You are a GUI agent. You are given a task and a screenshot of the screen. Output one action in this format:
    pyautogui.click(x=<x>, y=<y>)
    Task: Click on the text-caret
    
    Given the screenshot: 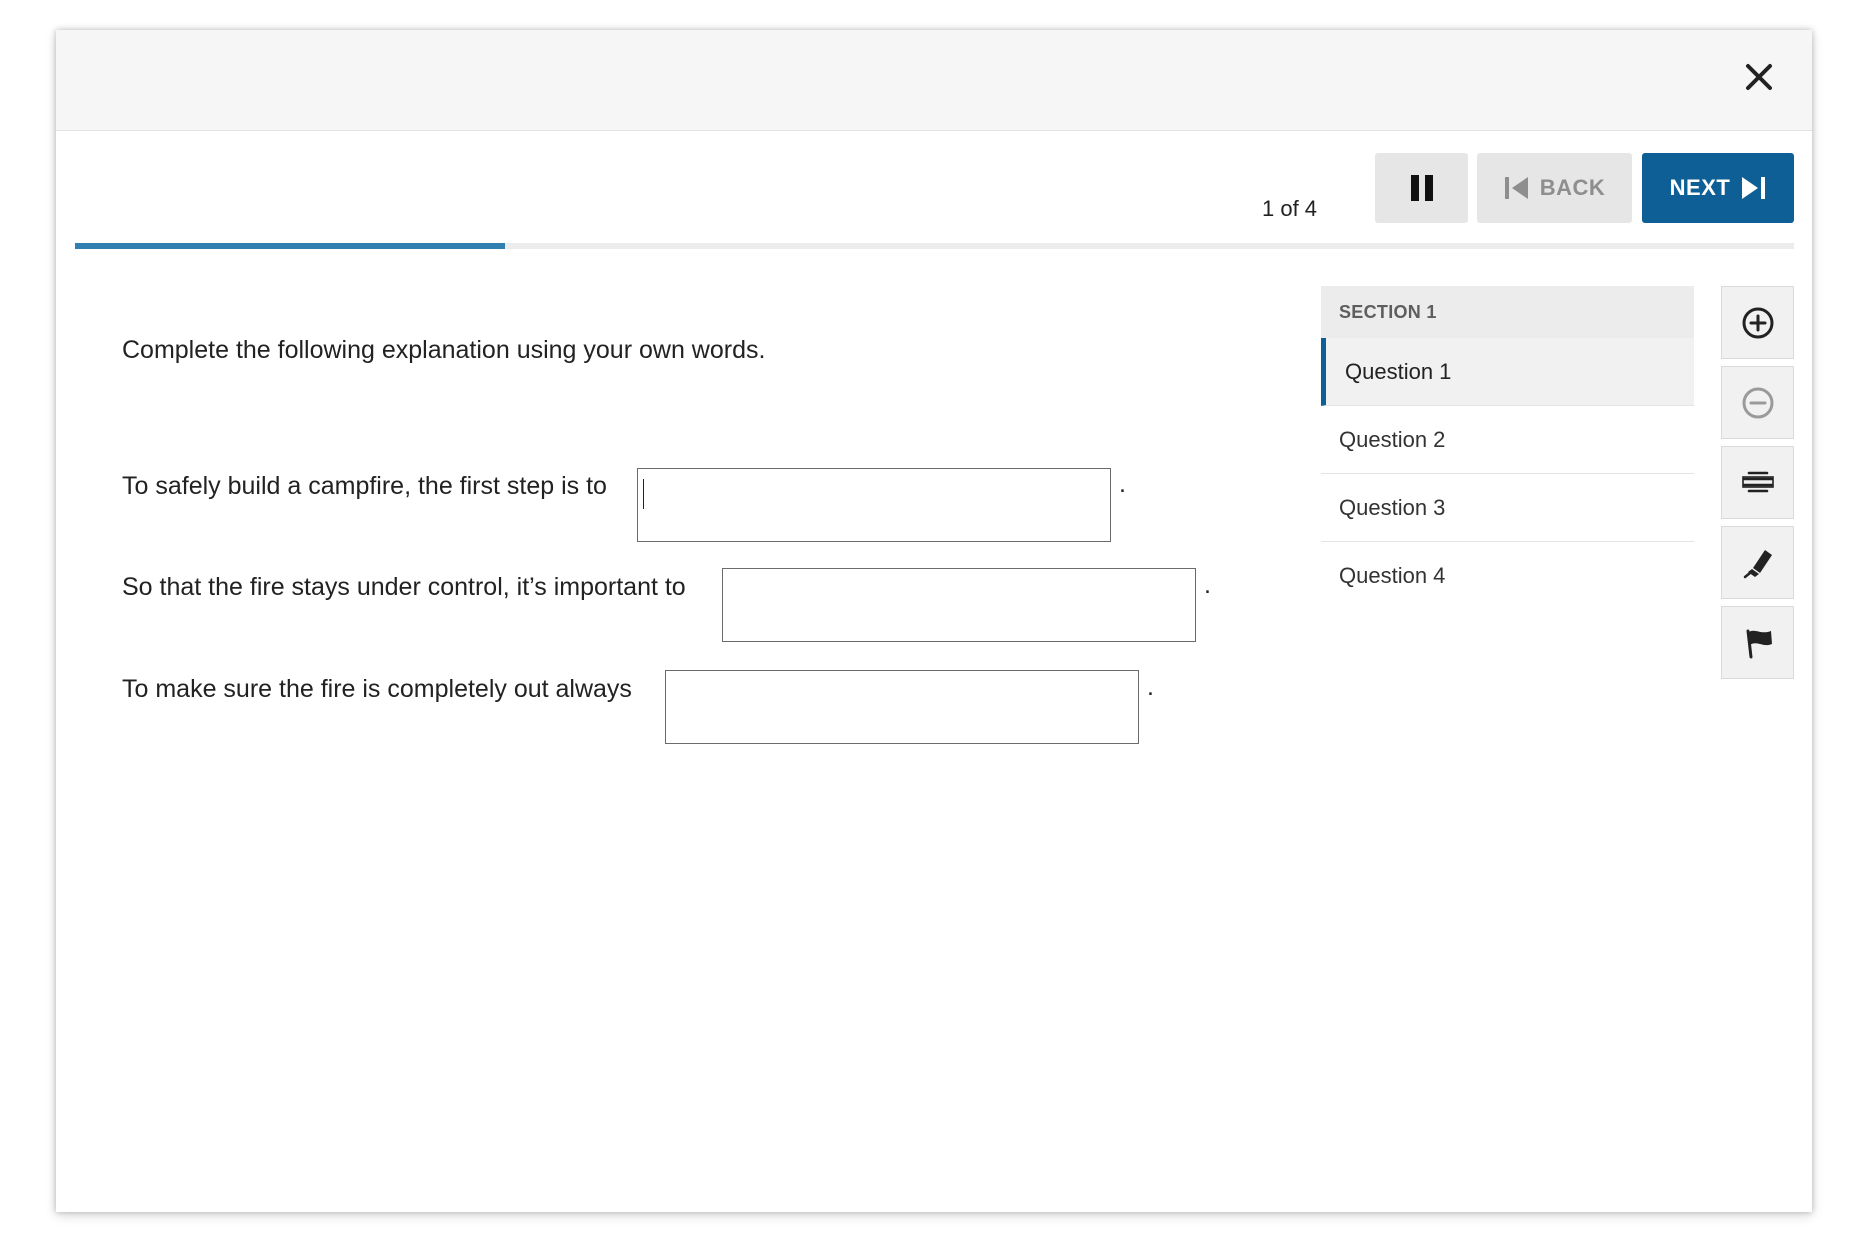 What is the action you would take?
    pyautogui.click(x=643, y=494)
    